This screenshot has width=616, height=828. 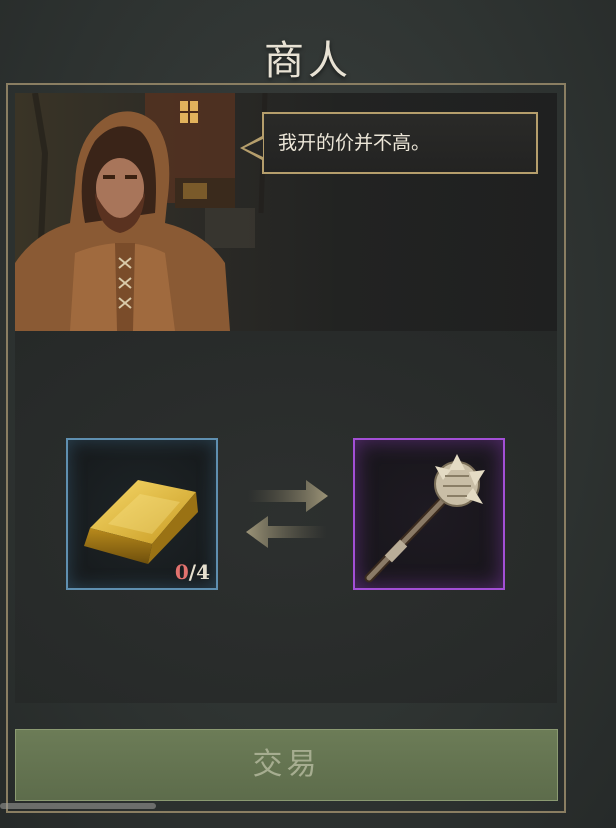 What do you see at coordinates (424, 518) in the screenshot?
I see `mace-icon` at bounding box center [424, 518].